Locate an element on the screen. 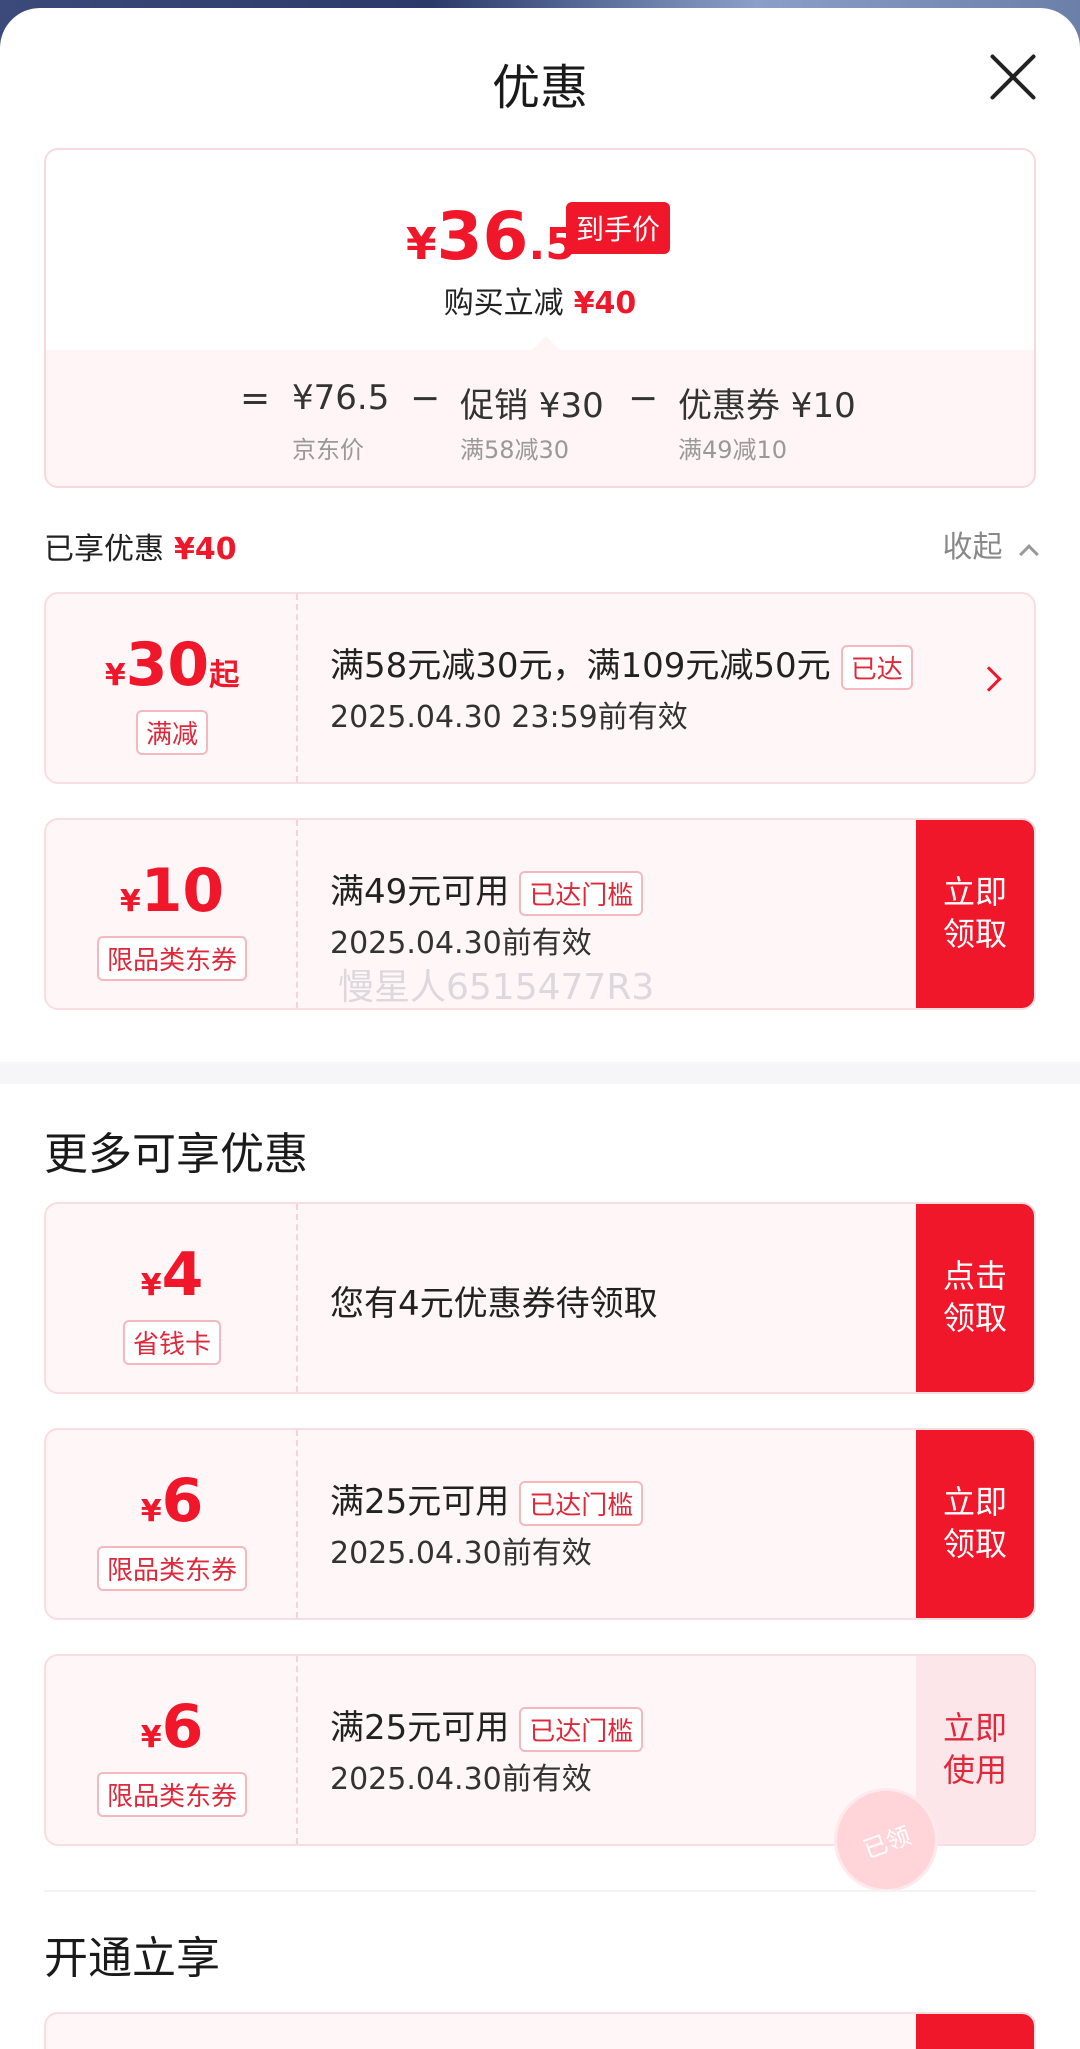 The image size is (1080, 2049). chevron-up-icon is located at coordinates (1029, 554).